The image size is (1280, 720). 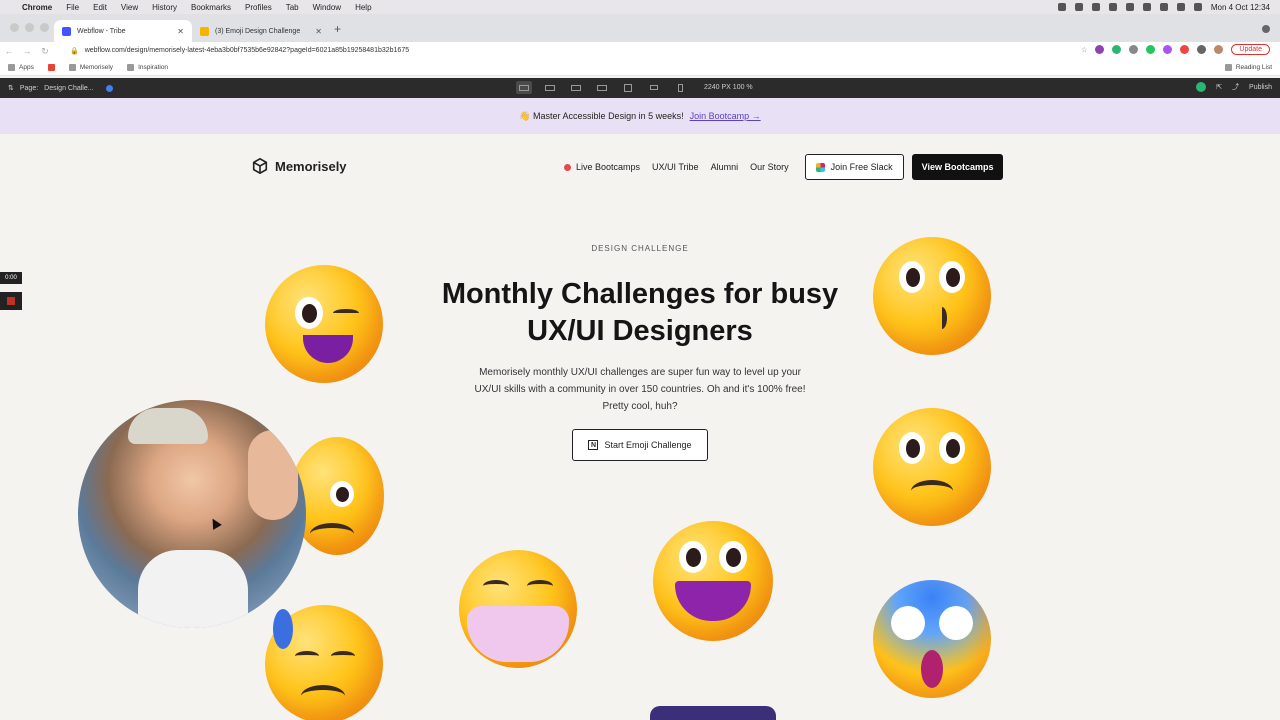 I want to click on new-tab-button: +, so click(x=337, y=29).